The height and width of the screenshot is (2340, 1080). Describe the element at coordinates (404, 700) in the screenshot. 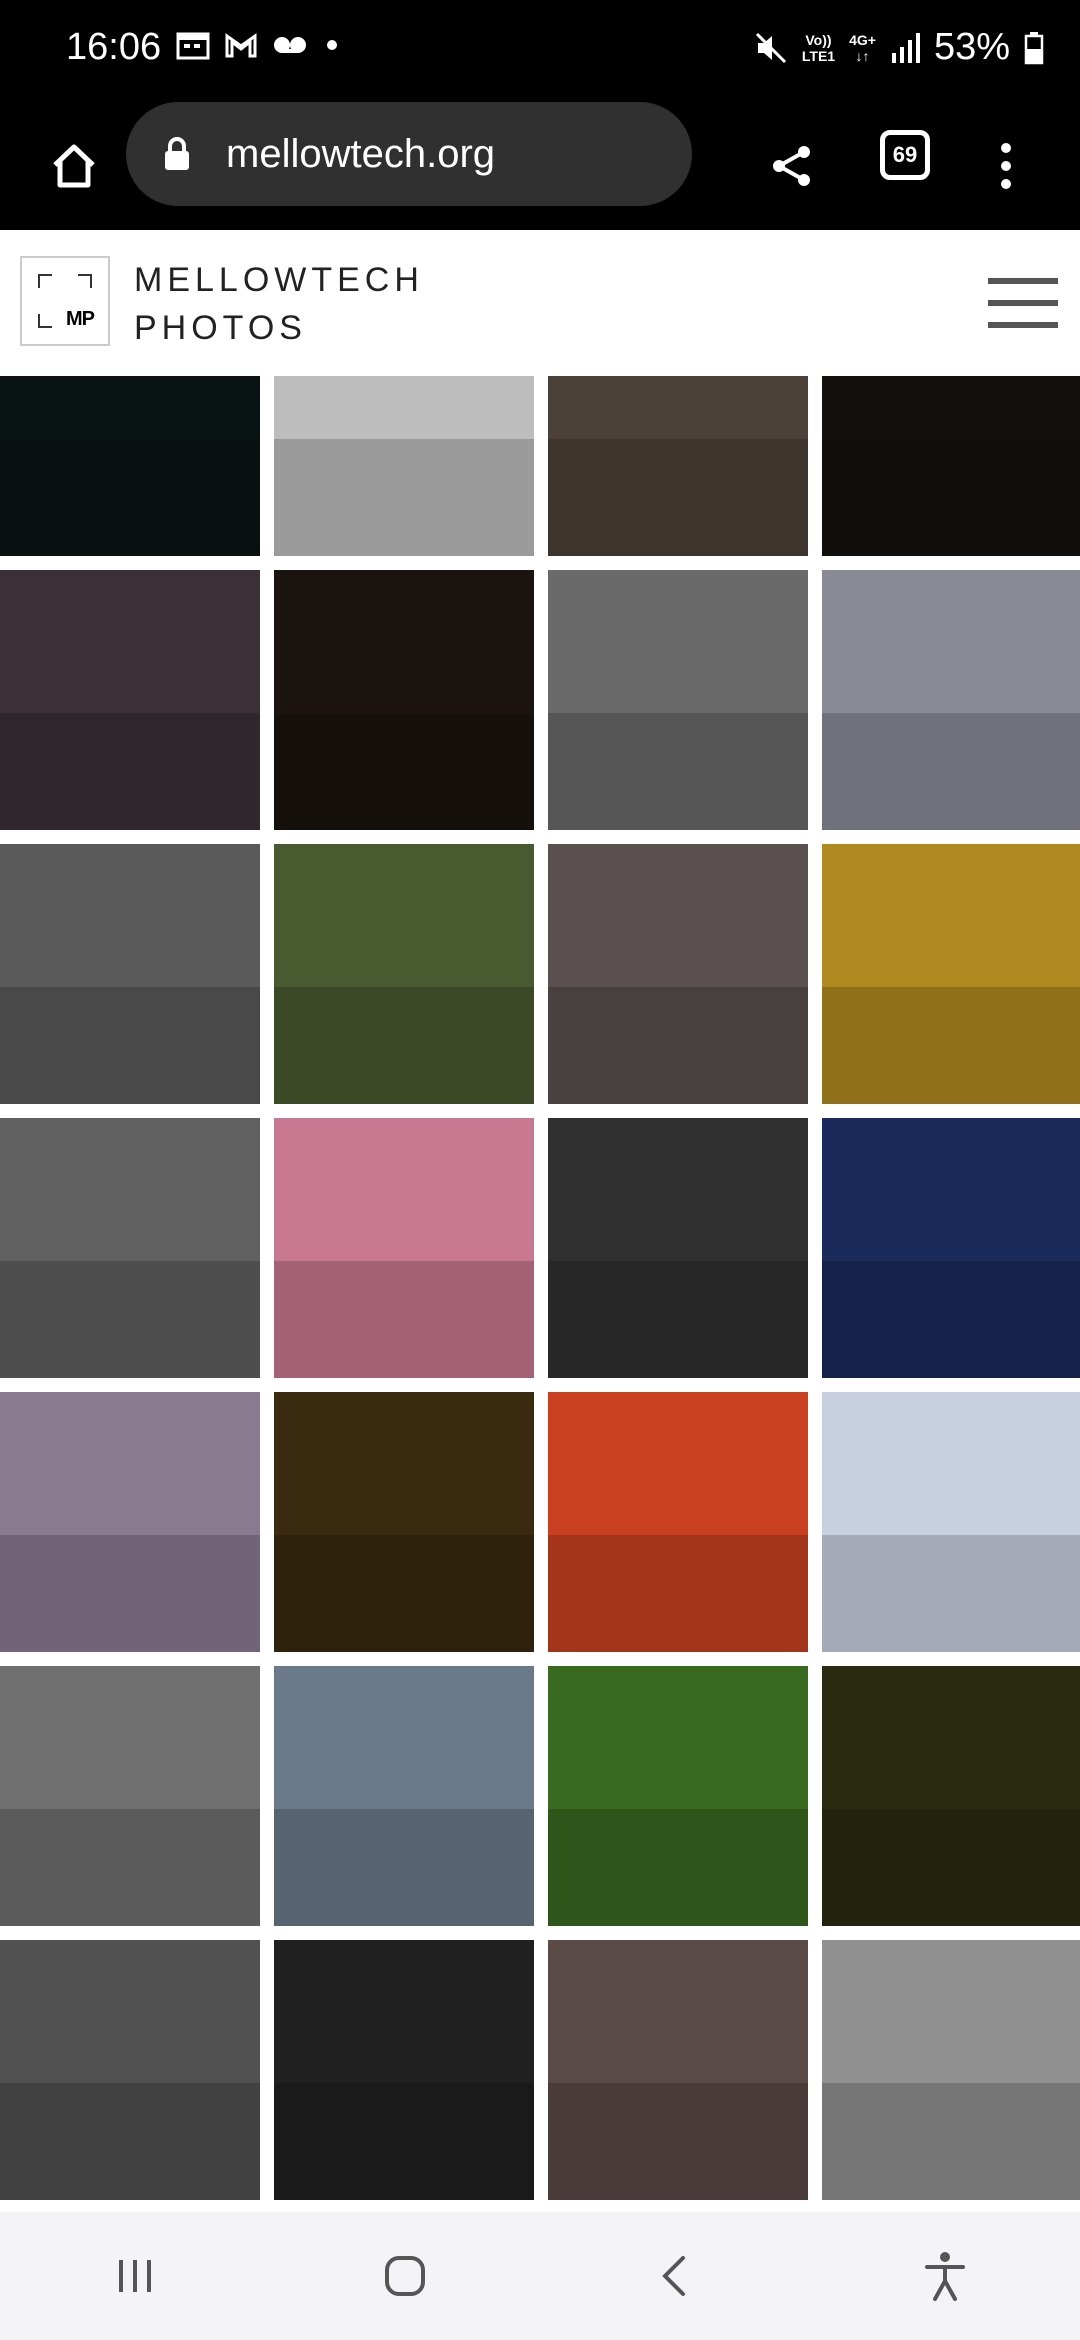

I see `photo-baby-pacifier` at that location.